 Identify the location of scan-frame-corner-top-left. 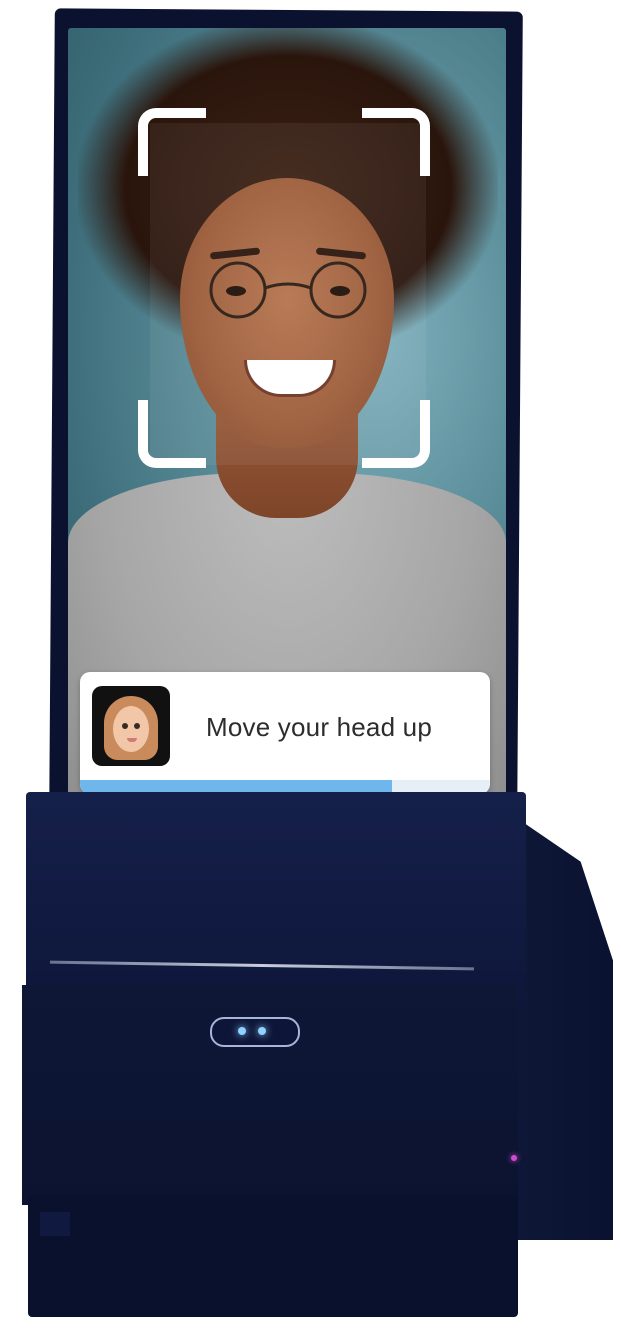
(172, 142).